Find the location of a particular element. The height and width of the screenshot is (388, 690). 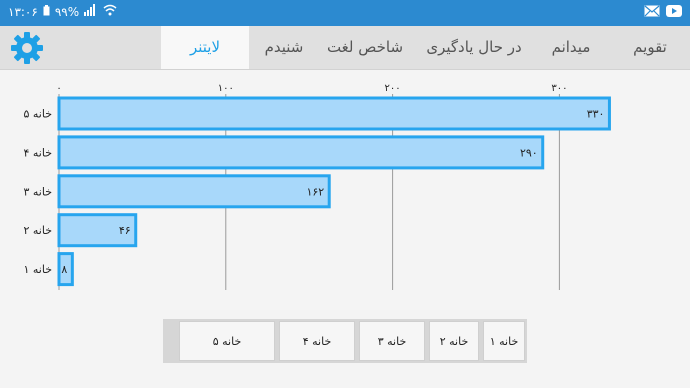

box-buttons: خانه ۱ خانه ۲ خانه ۳ خانه ۴ خانه ۵ is located at coordinates (345, 341).